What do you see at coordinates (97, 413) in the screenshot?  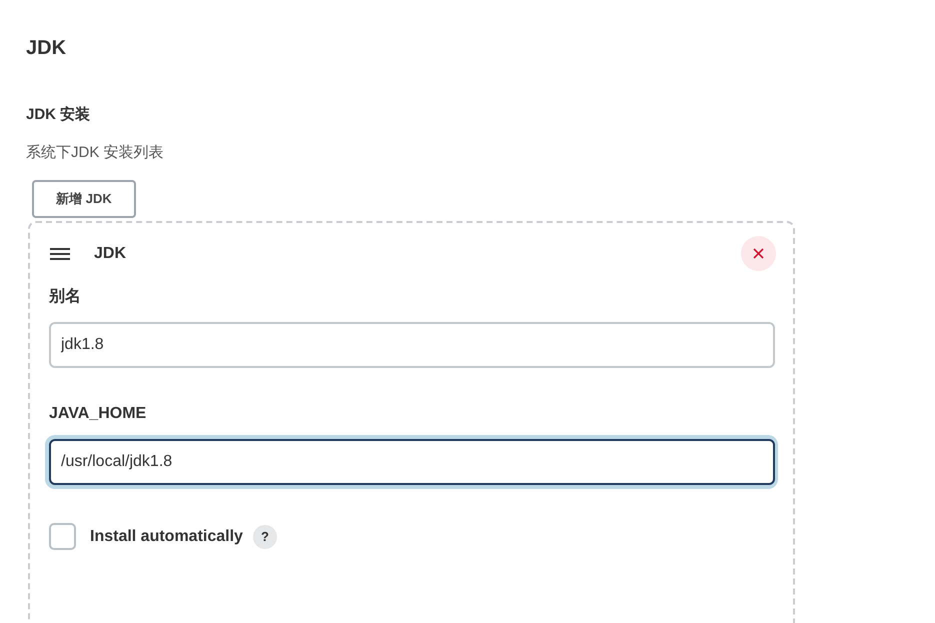 I see `field-label: JAVA_HOME` at bounding box center [97, 413].